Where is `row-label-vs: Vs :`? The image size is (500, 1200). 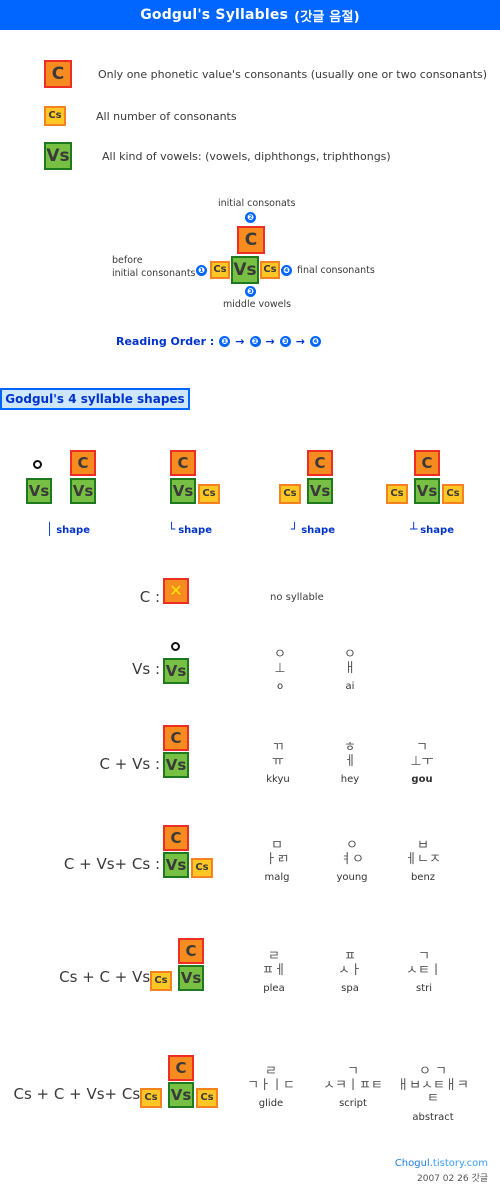
row-label-vs: Vs : is located at coordinates (146, 669).